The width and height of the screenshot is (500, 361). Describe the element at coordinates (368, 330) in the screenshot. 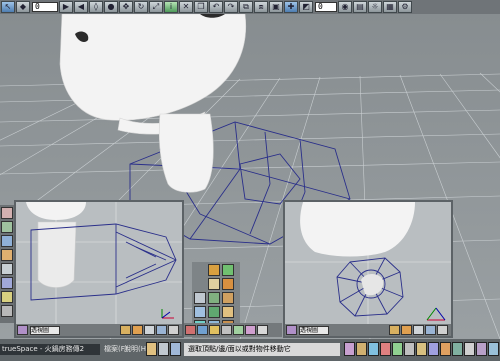

I see `right-panel-toolbar: 透視圖` at that location.